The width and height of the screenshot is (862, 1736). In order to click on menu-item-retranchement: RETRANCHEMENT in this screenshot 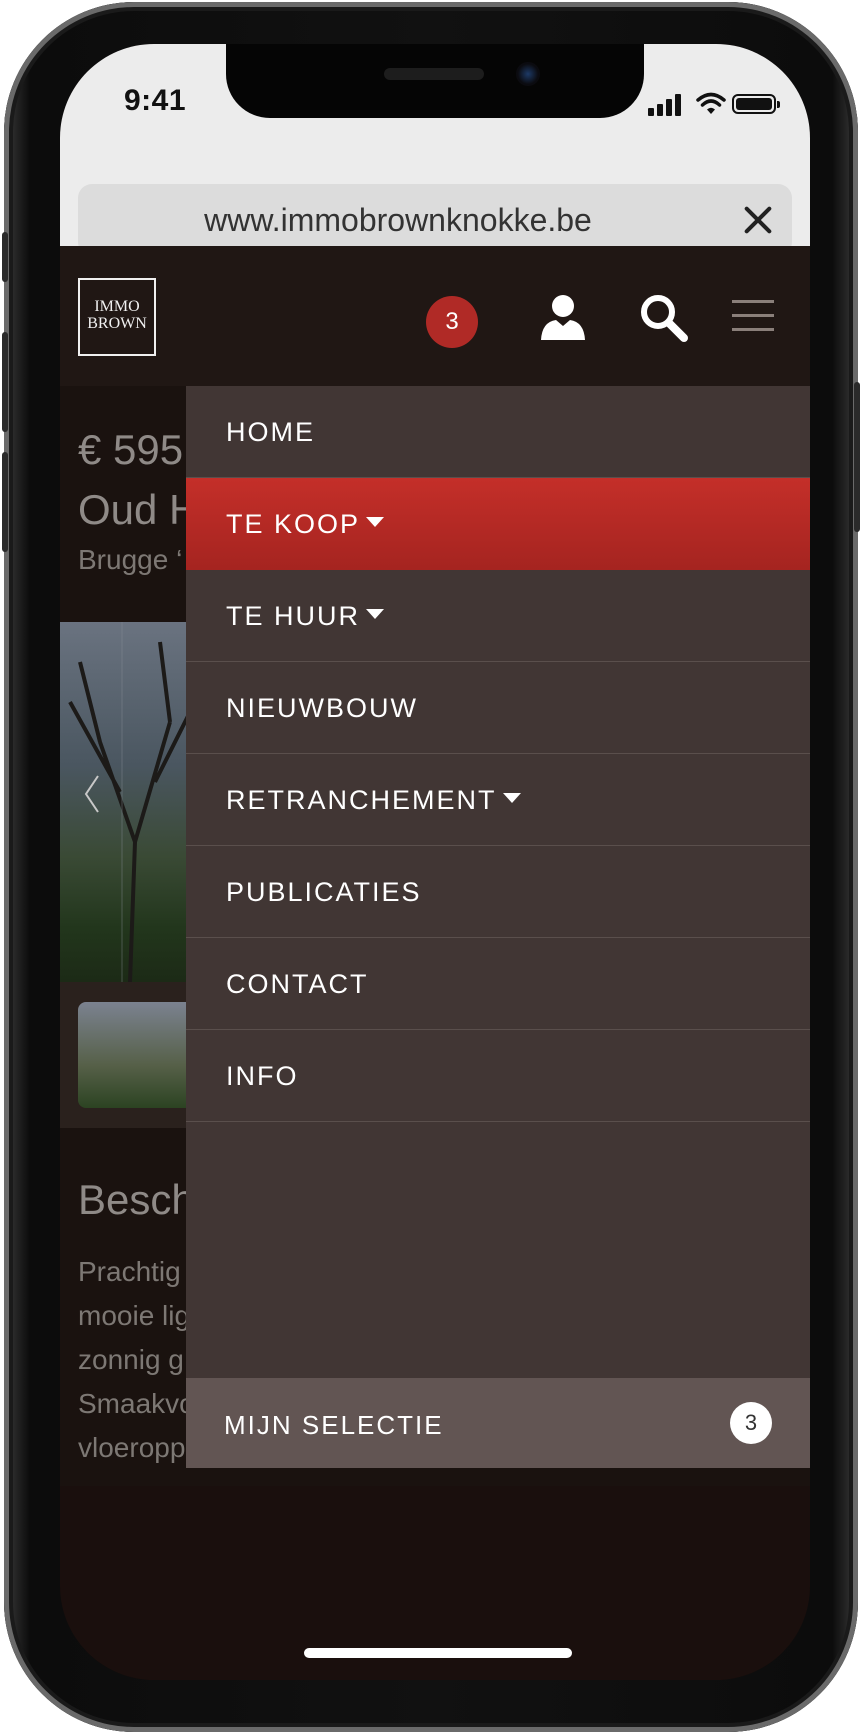, I will do `click(498, 800)`.